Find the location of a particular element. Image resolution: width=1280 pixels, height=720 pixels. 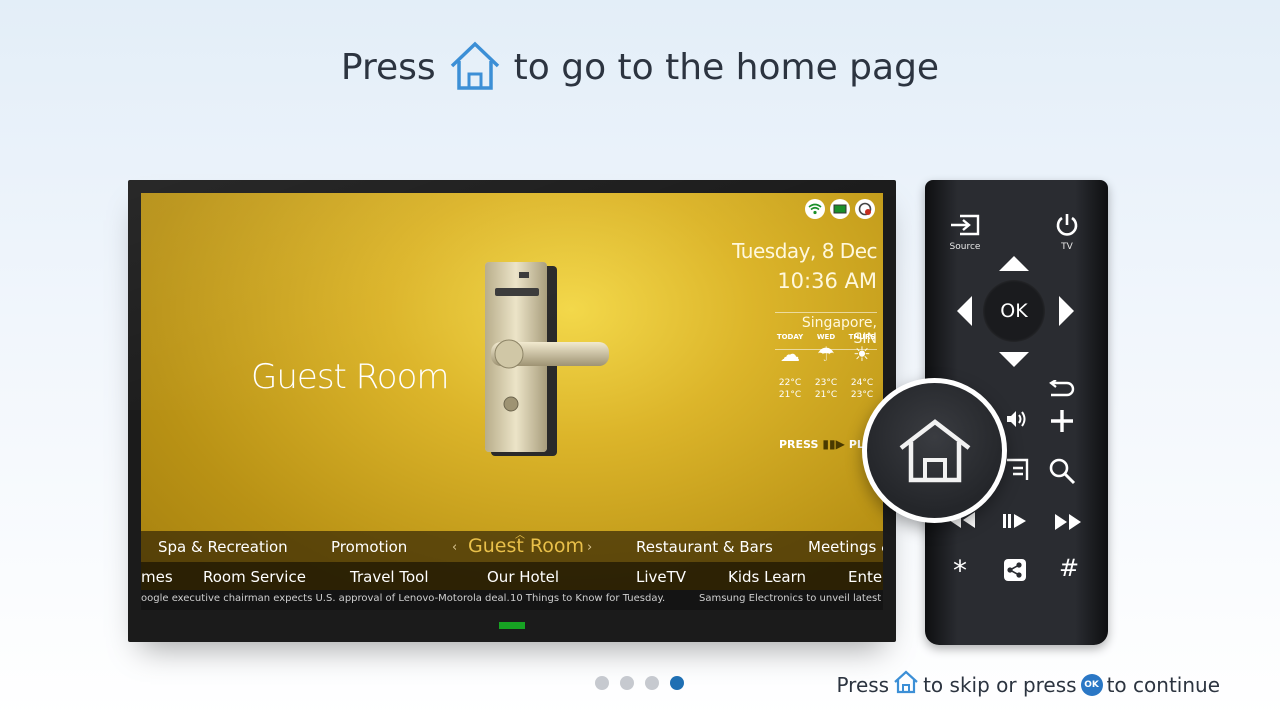

volume-button is located at coordinates (1017, 421).